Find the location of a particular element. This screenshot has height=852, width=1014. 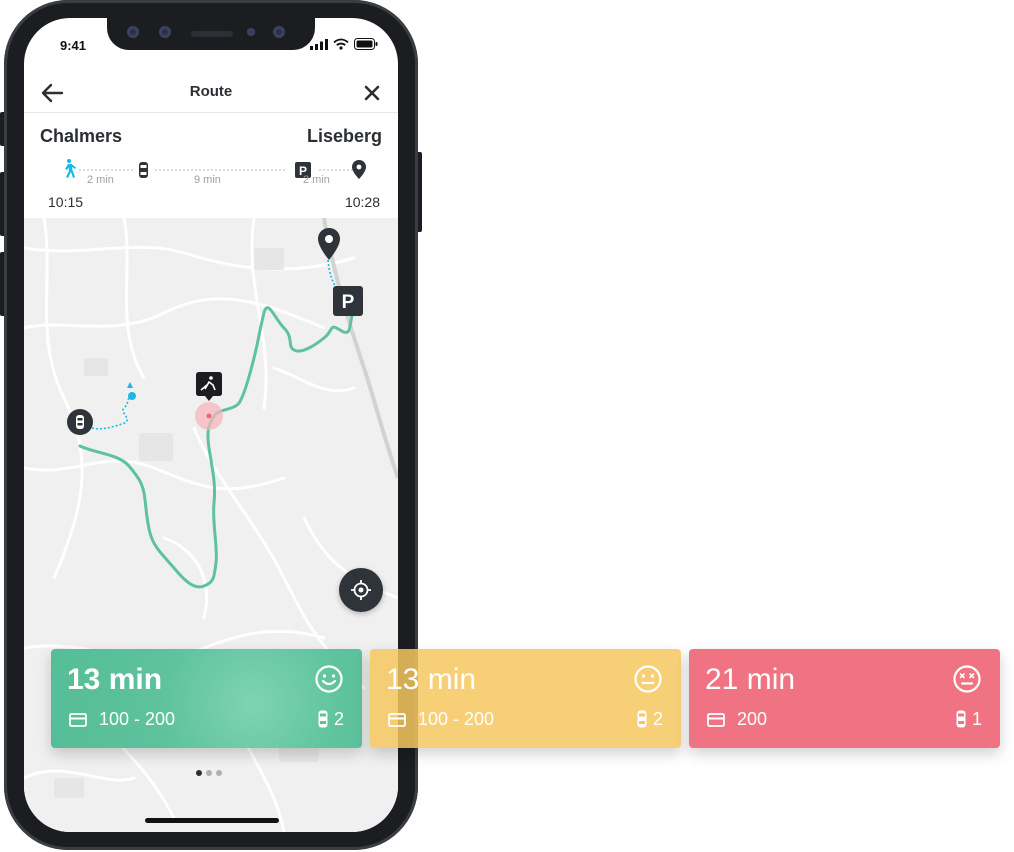

locate-me-button is located at coordinates (361, 590).